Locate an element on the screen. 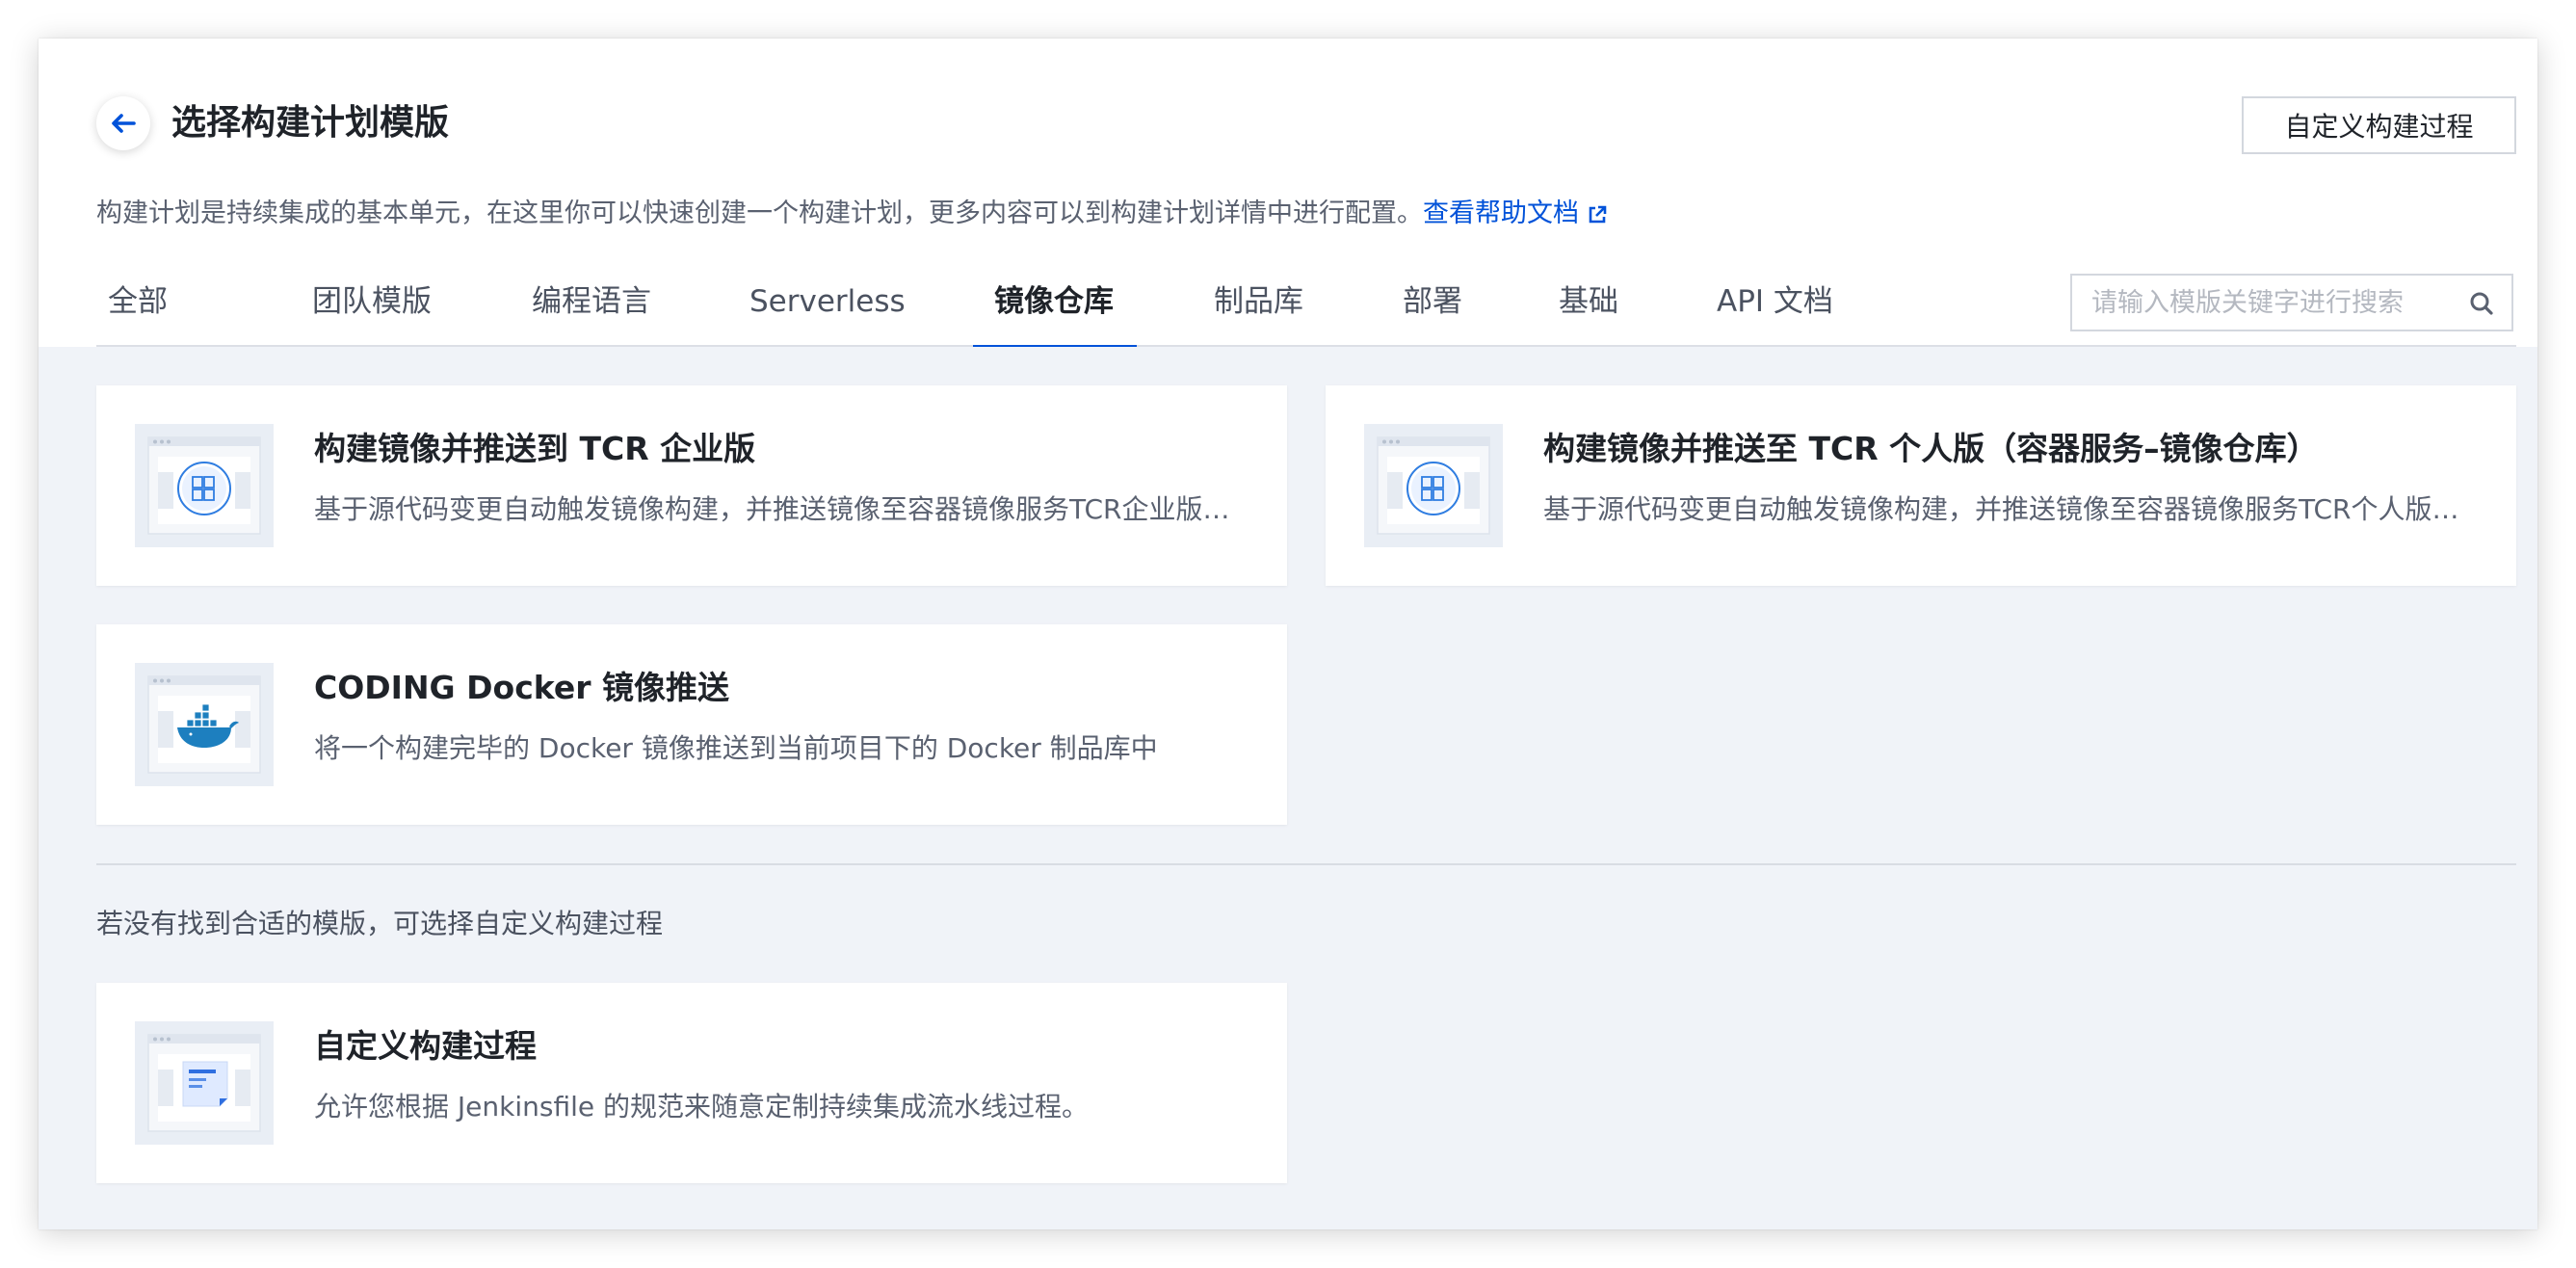  card-description: 将一个构建完毕的 Docker 镜像推送到当前项目下的 Docker 制品库中 is located at coordinates (736, 748).